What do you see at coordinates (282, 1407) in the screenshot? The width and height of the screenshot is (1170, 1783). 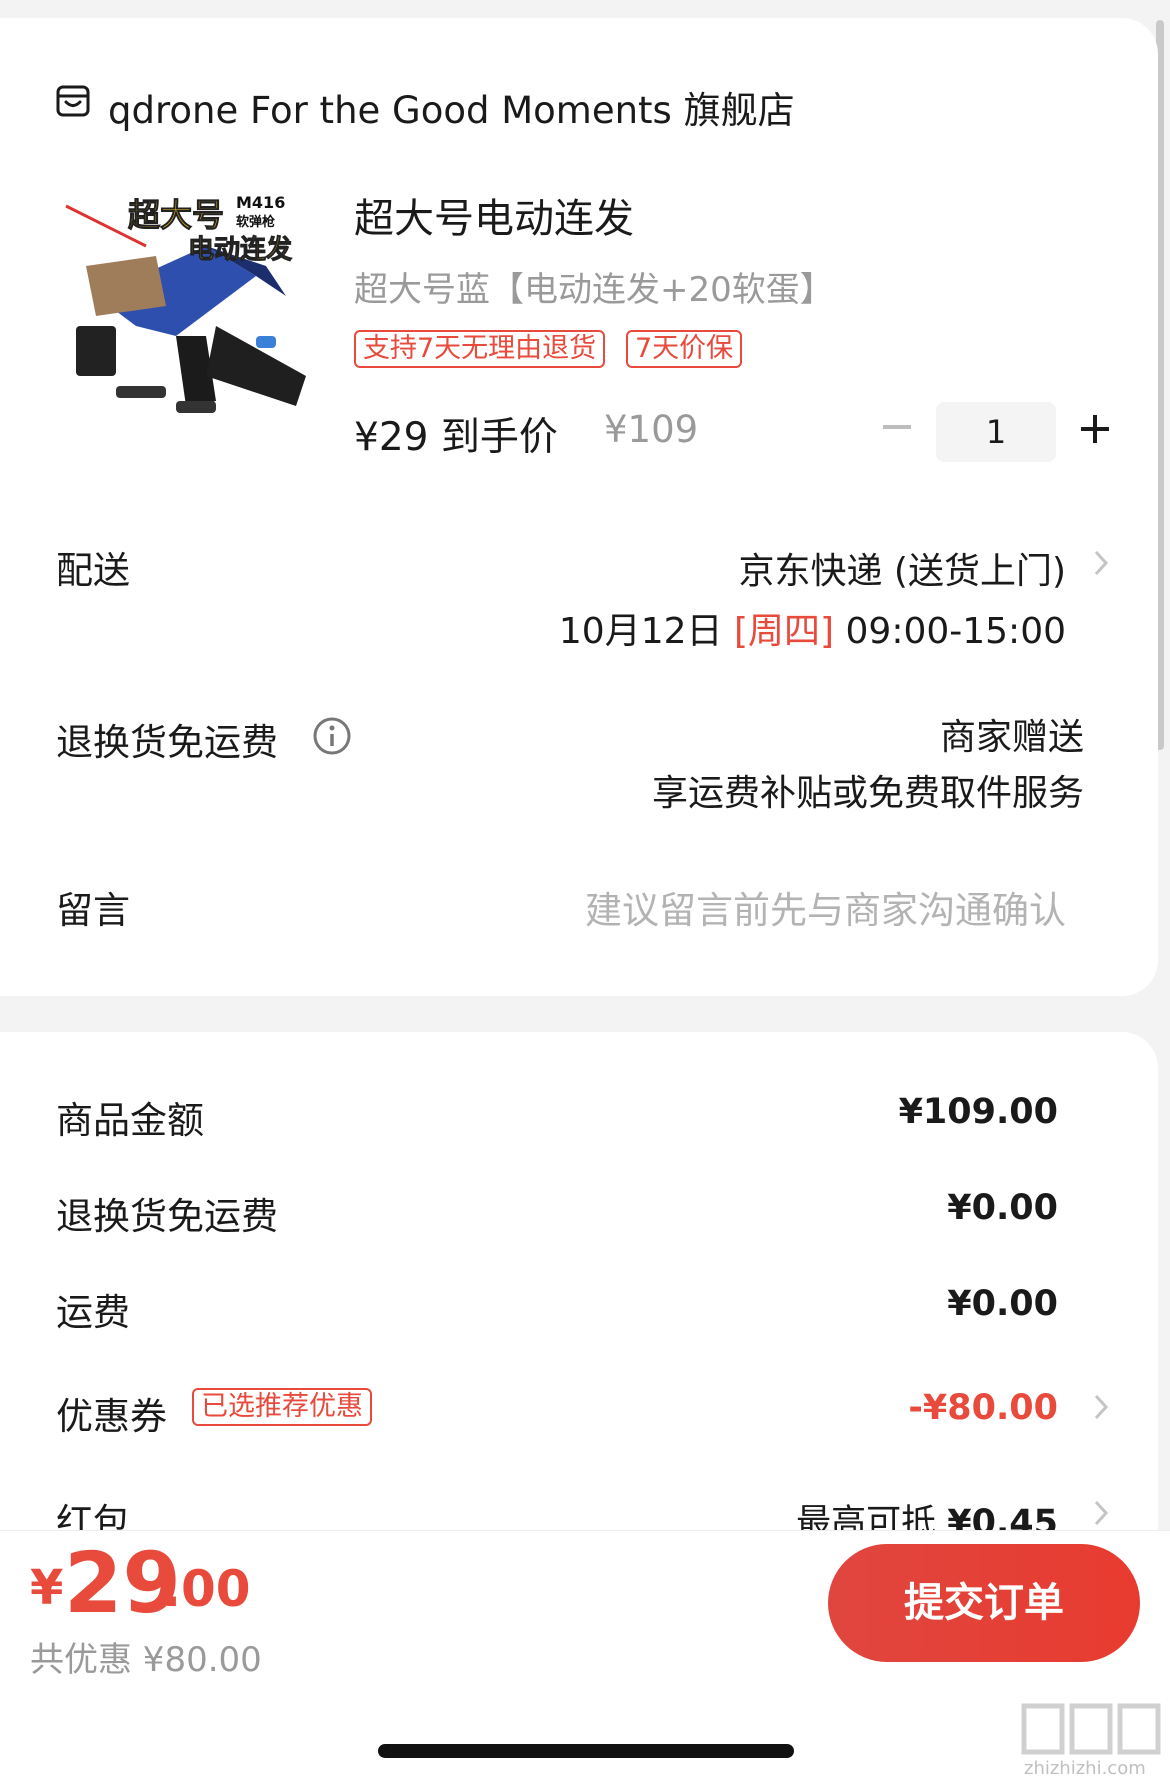 I see `coupon-recommend-tag: 已选推荐优惠` at bounding box center [282, 1407].